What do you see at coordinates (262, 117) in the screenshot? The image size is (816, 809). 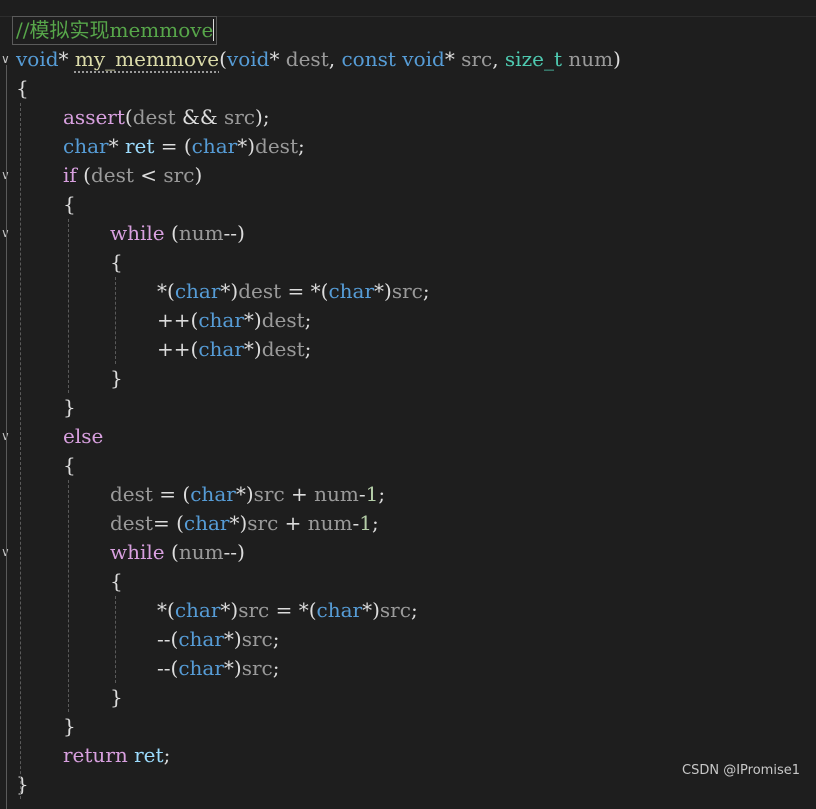 I see `code-token: );` at bounding box center [262, 117].